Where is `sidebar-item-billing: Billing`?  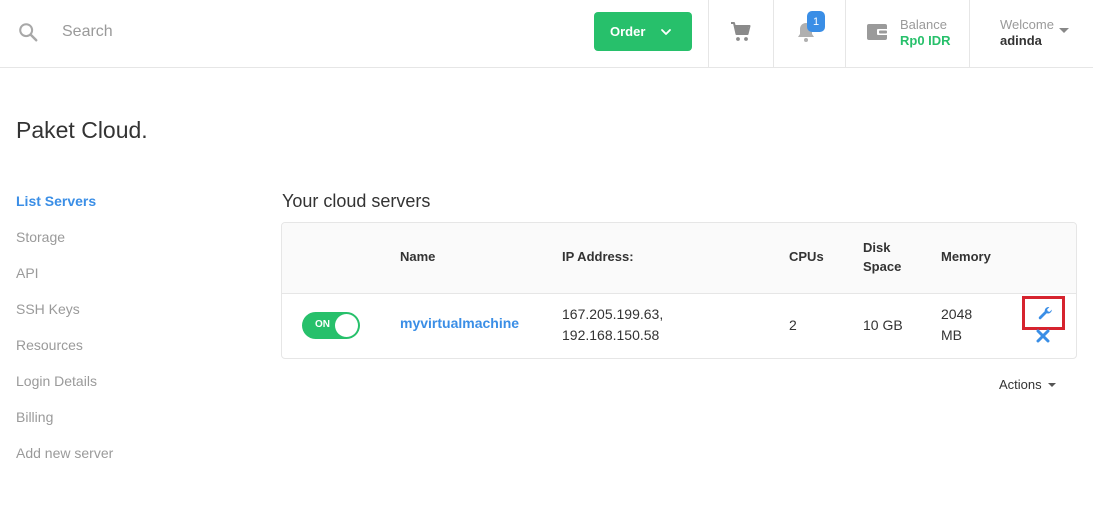 sidebar-item-billing: Billing is located at coordinates (116, 426).